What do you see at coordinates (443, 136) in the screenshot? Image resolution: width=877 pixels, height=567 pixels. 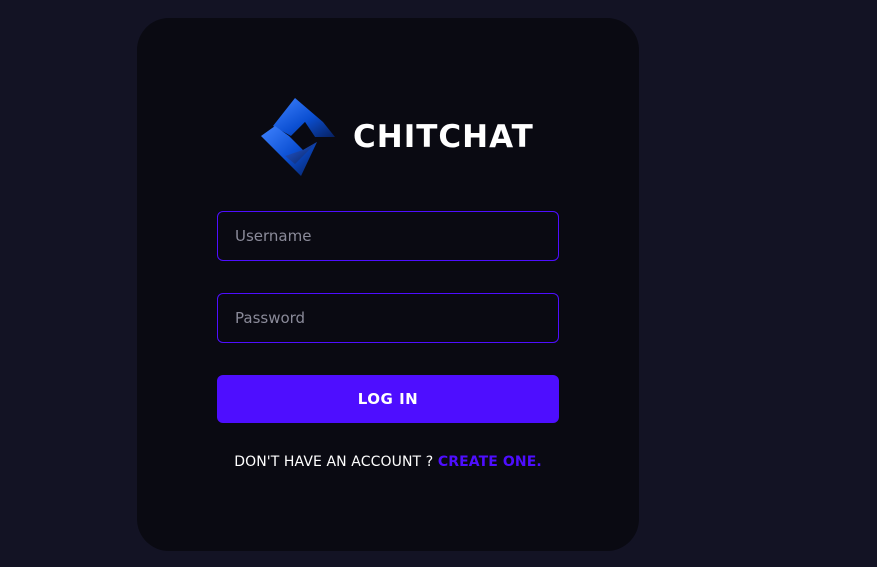 I see `app-title: CHITCHAT` at bounding box center [443, 136].